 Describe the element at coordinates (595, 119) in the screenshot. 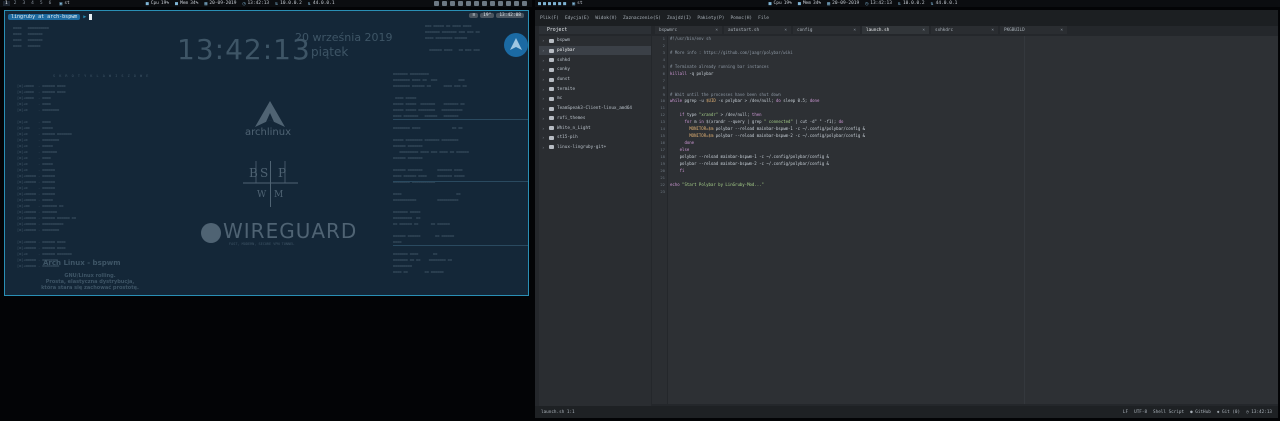

I see `tree-item: › rofi_themes` at that location.